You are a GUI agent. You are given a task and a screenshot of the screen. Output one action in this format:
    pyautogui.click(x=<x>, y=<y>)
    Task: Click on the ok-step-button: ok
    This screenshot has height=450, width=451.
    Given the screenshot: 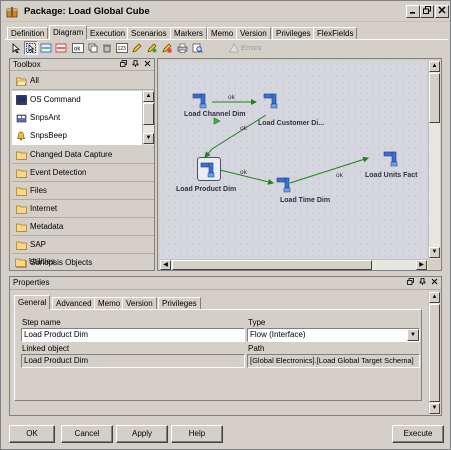 What is the action you would take?
    pyautogui.click(x=78, y=48)
    